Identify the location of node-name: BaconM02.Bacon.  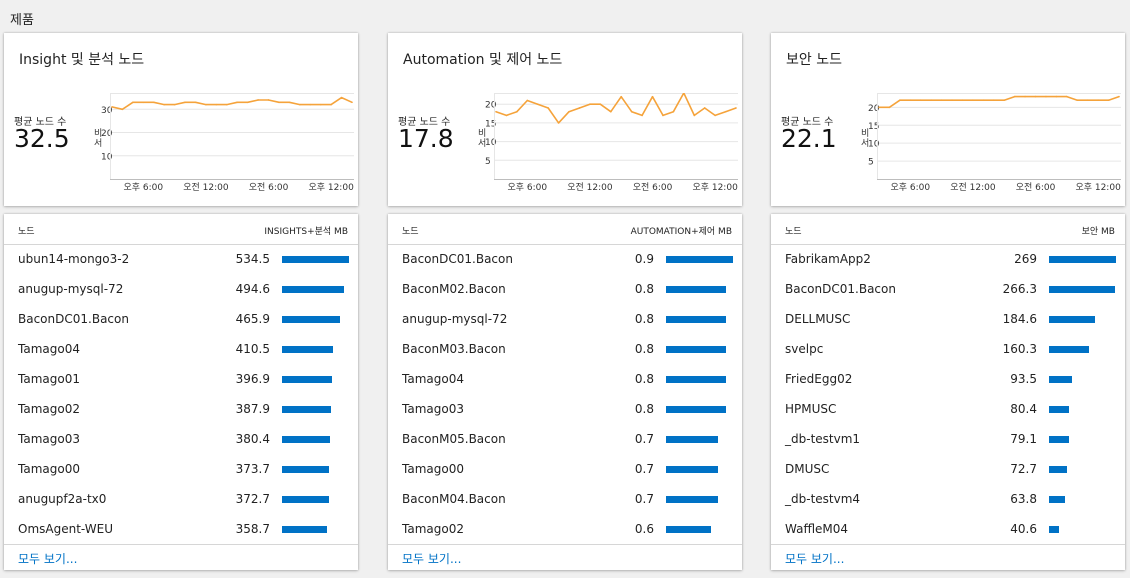
(454, 289).